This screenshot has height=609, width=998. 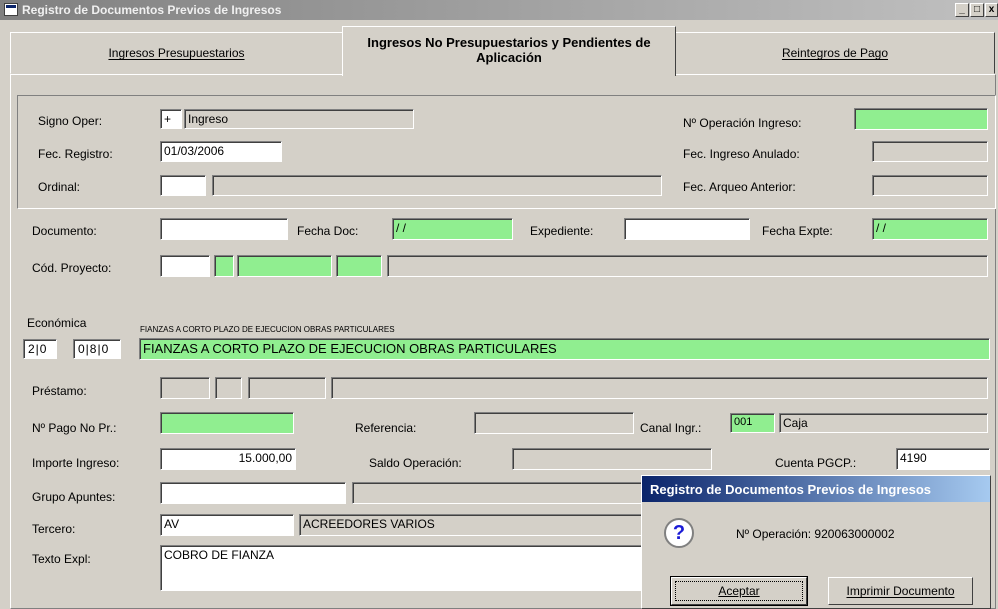 What do you see at coordinates (227, 423) in the screenshot?
I see `num-pago-field` at bounding box center [227, 423].